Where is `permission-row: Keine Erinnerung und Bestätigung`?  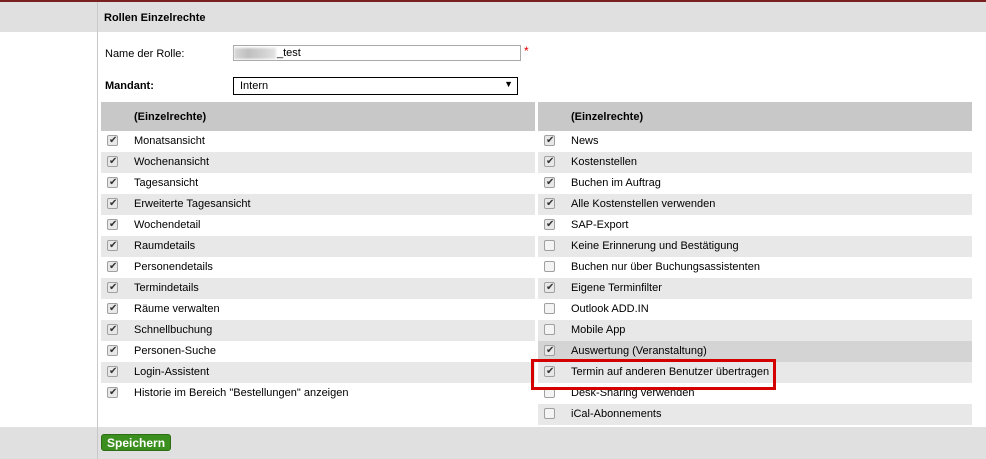
permission-row: Keine Erinnerung und Bestätigung is located at coordinates (755, 246).